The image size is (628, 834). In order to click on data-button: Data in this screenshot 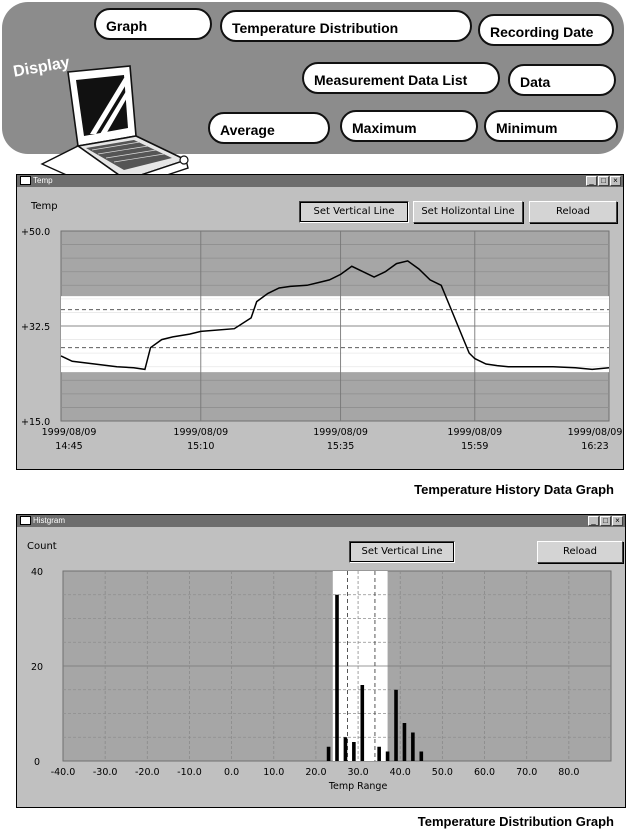, I will do `click(562, 80)`.